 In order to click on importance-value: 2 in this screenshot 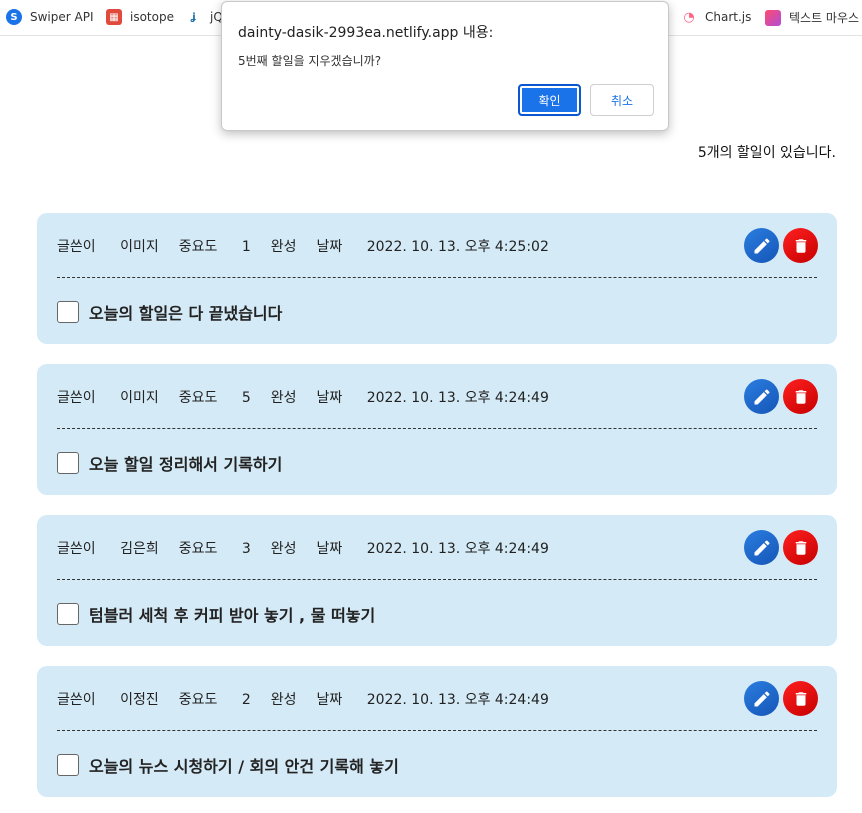, I will do `click(246, 700)`.